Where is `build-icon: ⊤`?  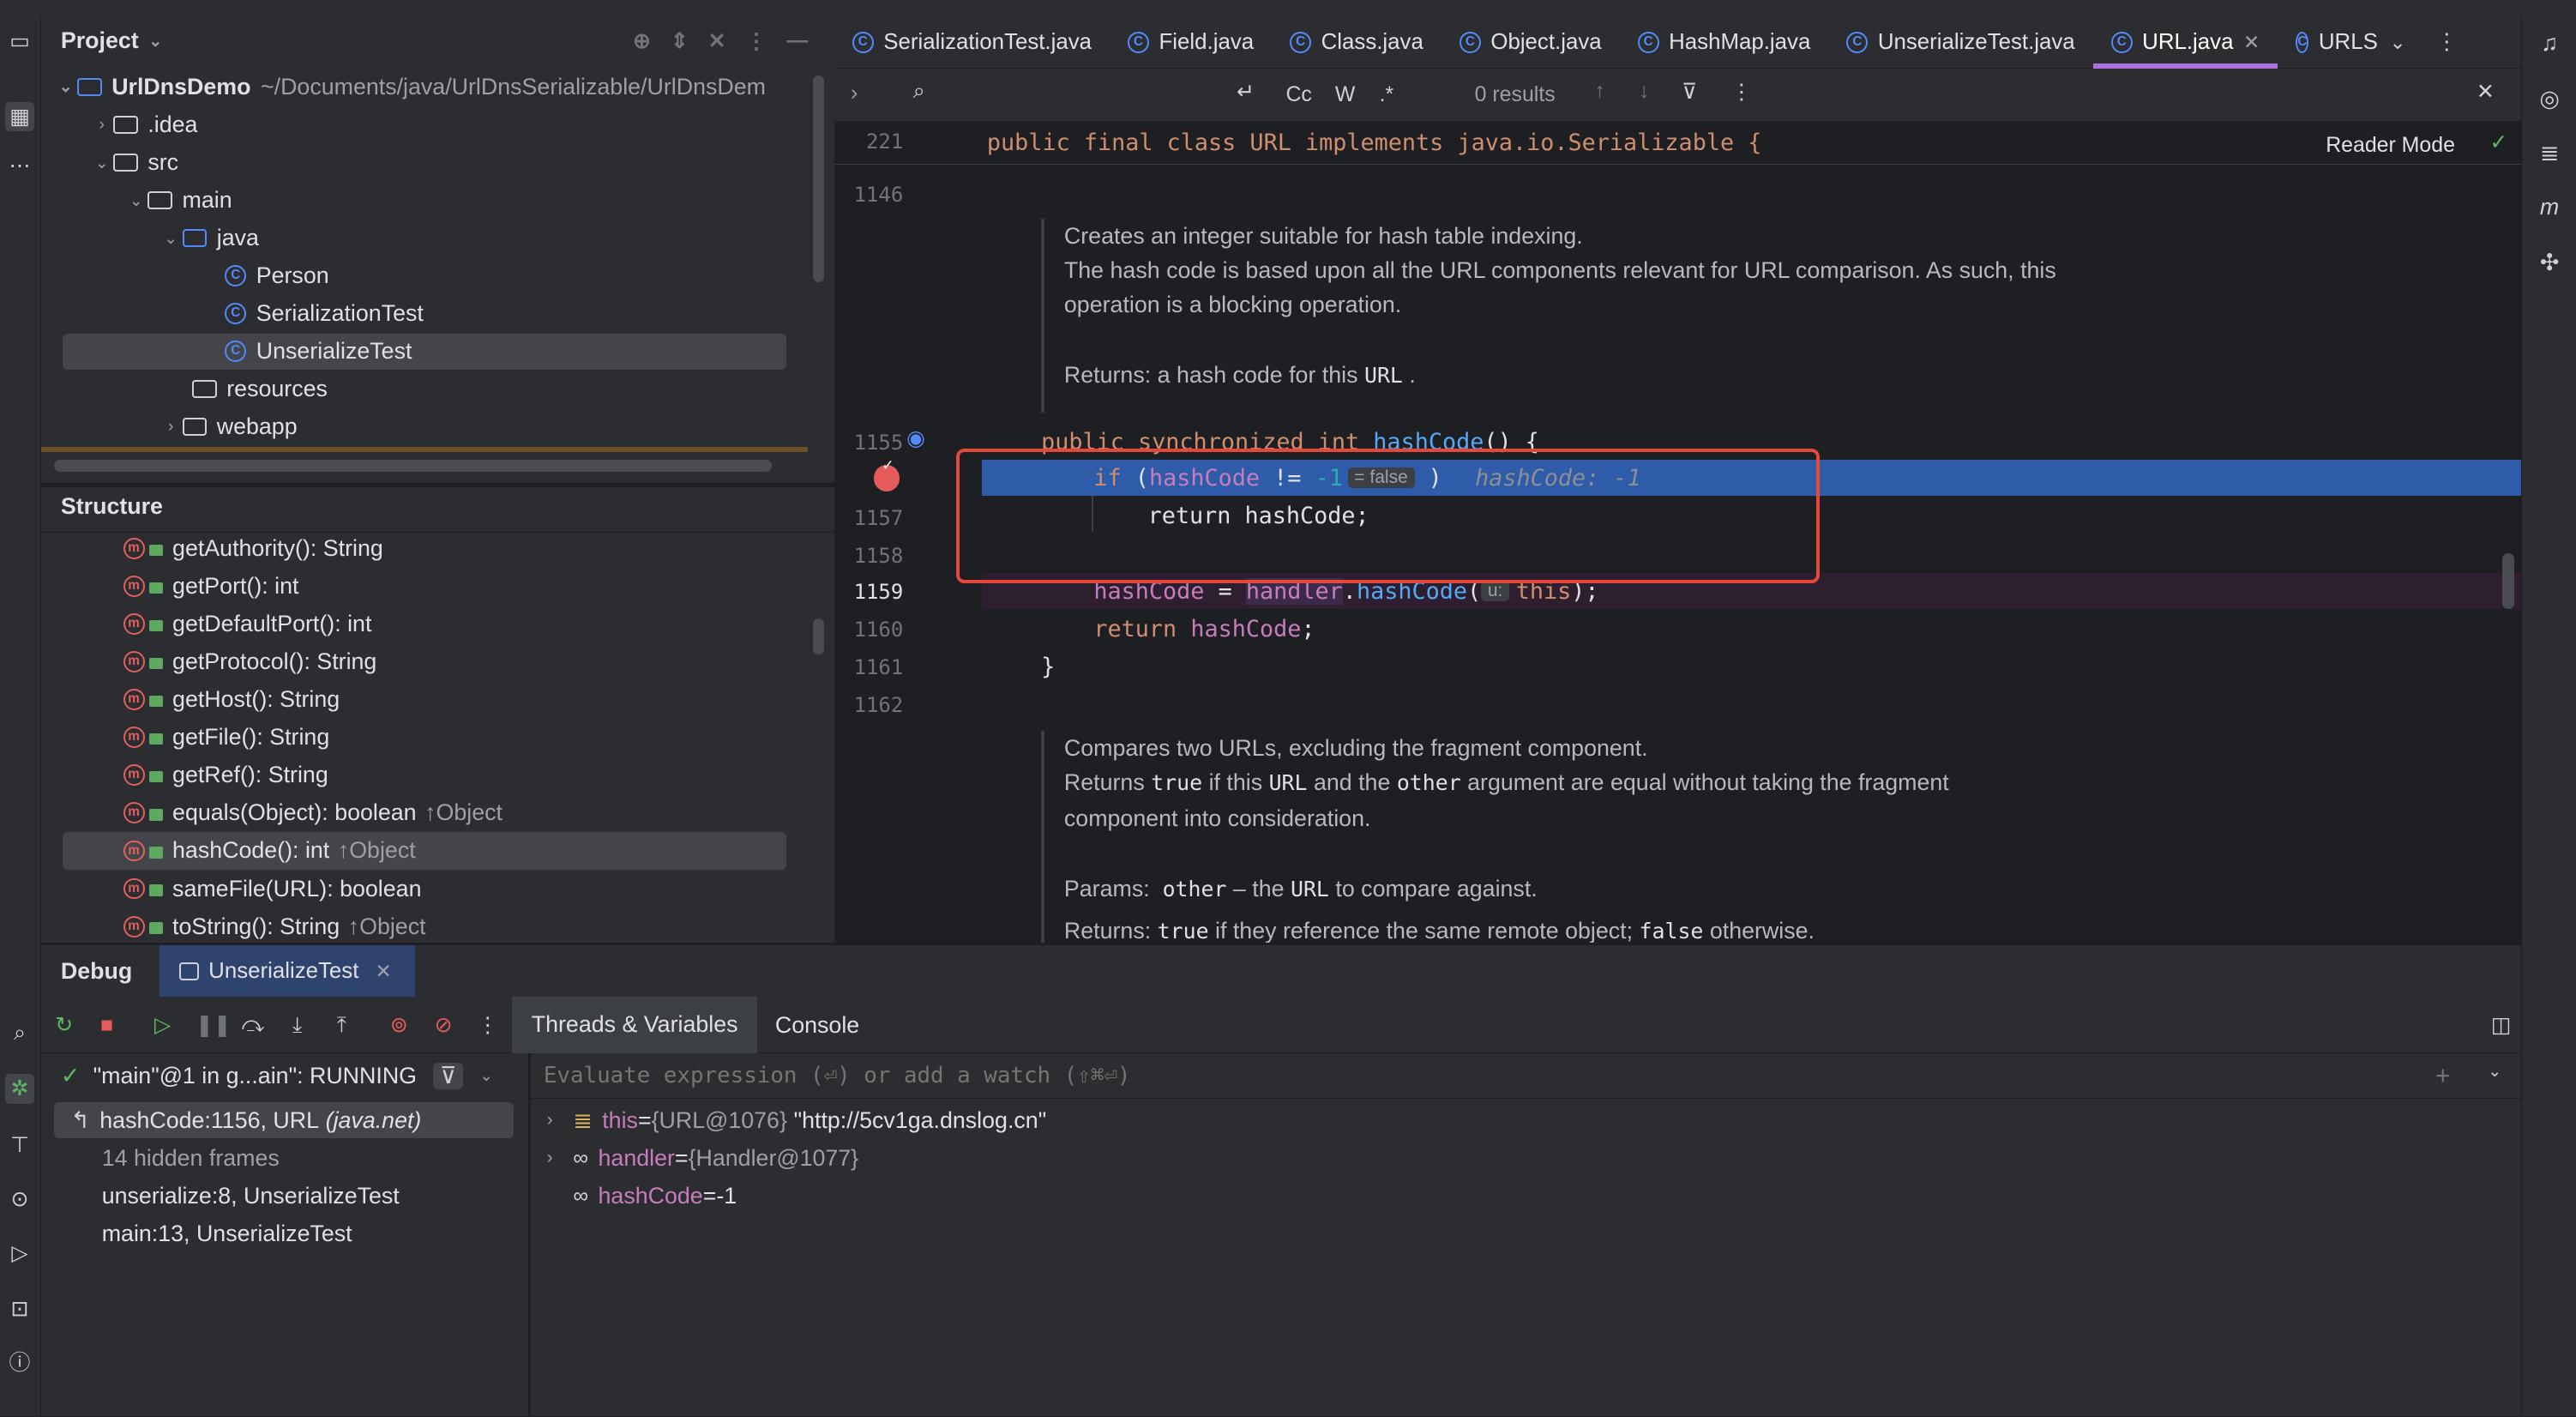
build-icon: ⊤ is located at coordinates (19, 1146).